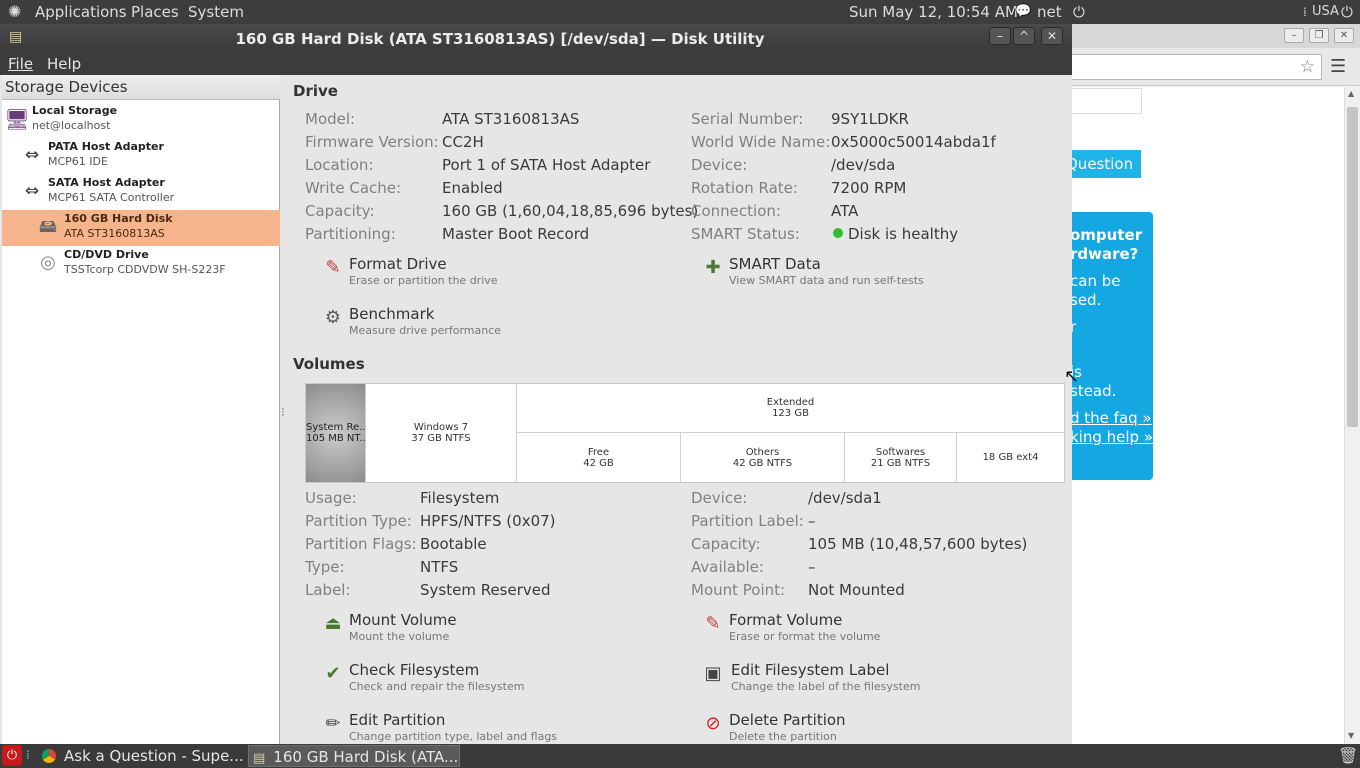  Describe the element at coordinates (1352, 267) in the screenshot. I see `scrollbar-thumb` at that location.